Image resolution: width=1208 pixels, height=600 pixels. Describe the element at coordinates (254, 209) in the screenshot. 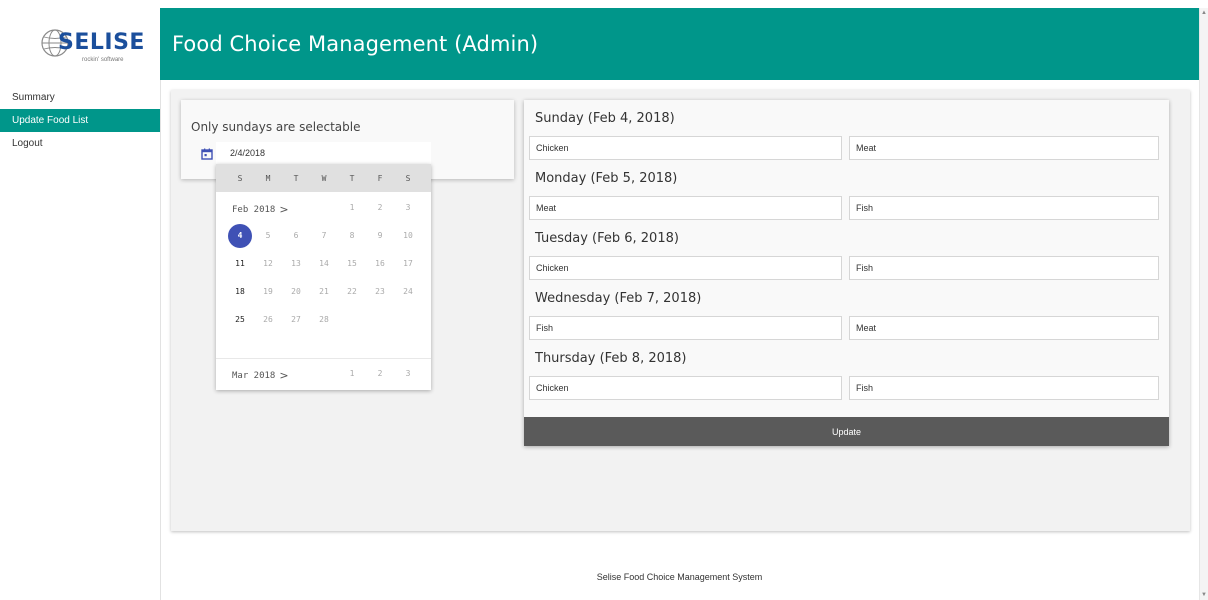

I see `month-label-text: Feb 2018` at that location.